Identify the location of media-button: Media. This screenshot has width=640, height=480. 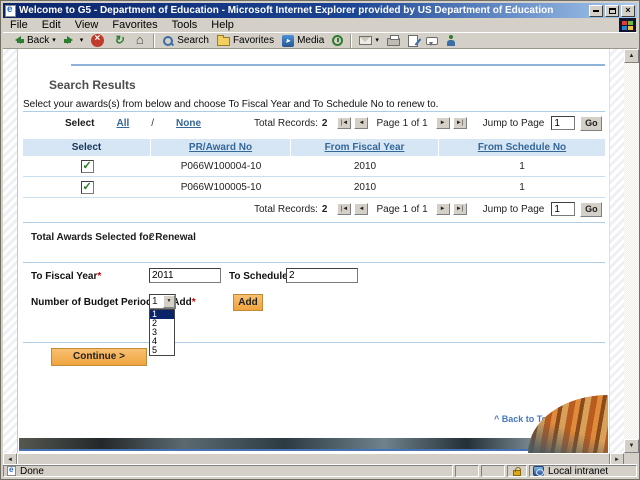
(303, 41).